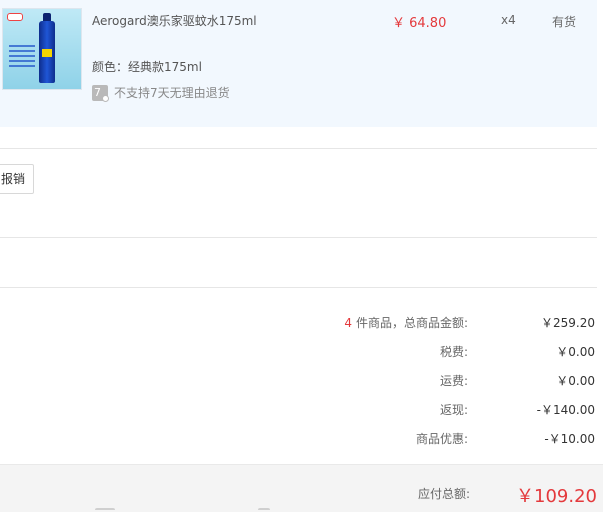 This screenshot has height=514, width=603. I want to click on return-policy: 7 不支持7天无理由退货, so click(161, 93).